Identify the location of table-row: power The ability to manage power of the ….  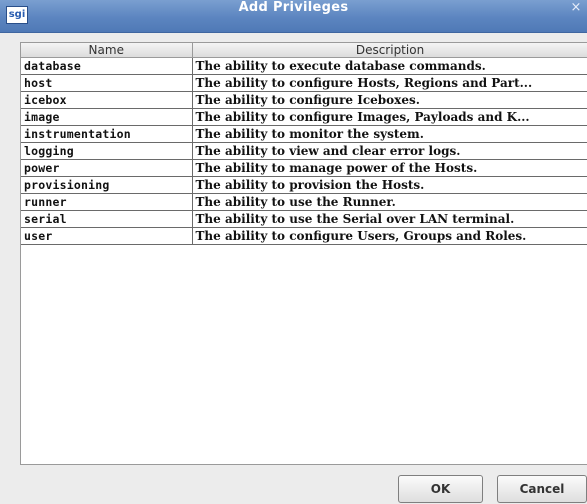
(304, 168).